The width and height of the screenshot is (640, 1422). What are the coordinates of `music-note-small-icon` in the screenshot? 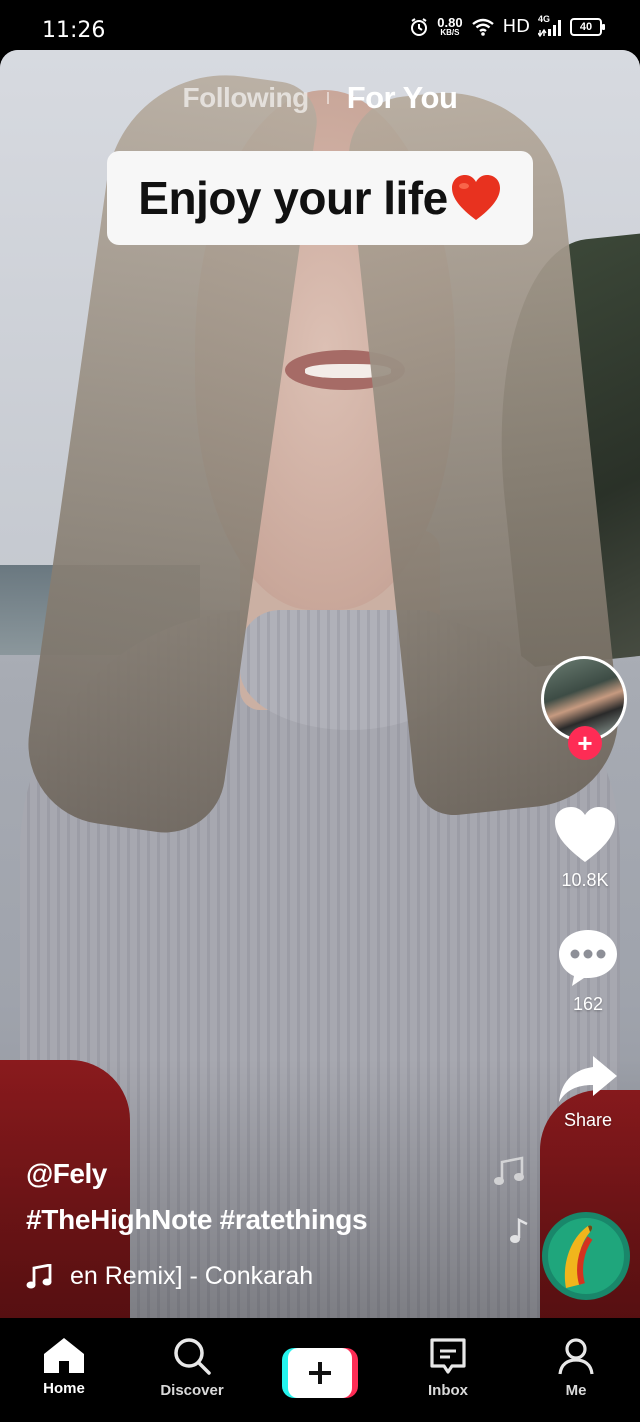 It's located at (519, 1230).